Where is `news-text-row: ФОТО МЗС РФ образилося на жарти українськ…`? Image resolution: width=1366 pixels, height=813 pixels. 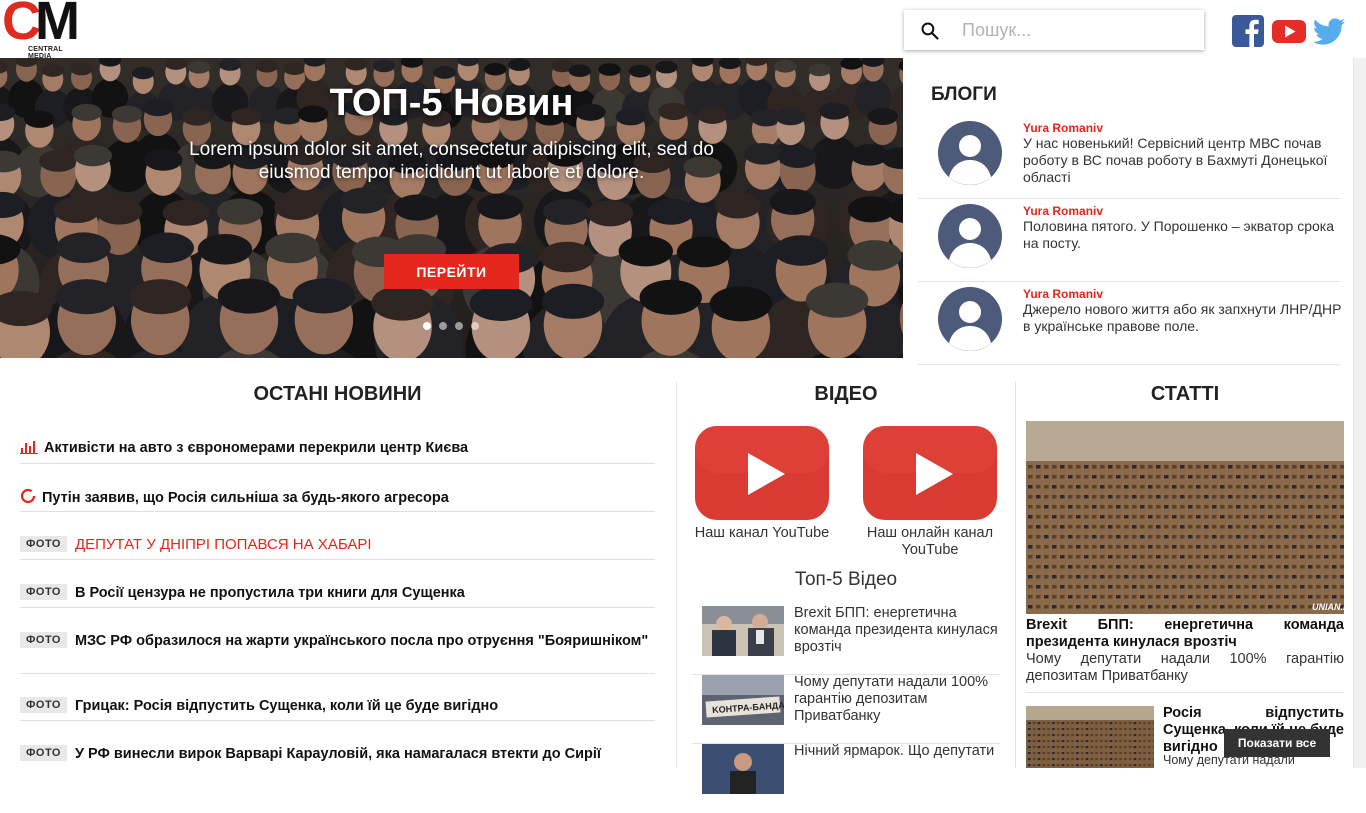 news-text-row: ФОТО МЗС РФ образилося на жарти українськ… is located at coordinates (335, 641).